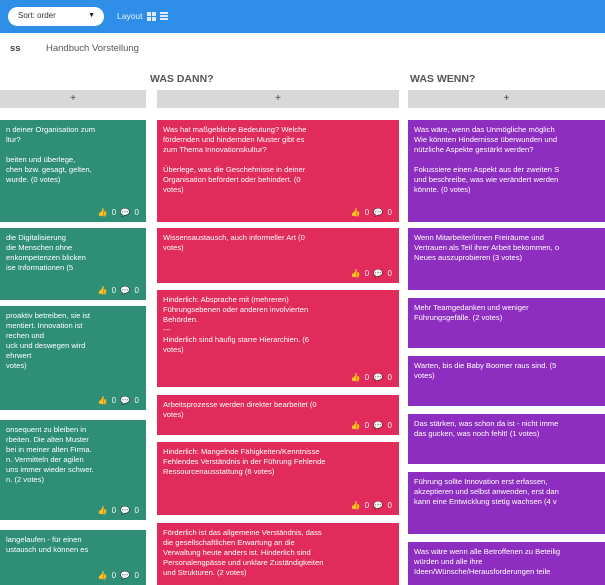  Describe the element at coordinates (302, 48) in the screenshot. I see `breadcrumb: ss Handbuch Vorstellung` at that location.